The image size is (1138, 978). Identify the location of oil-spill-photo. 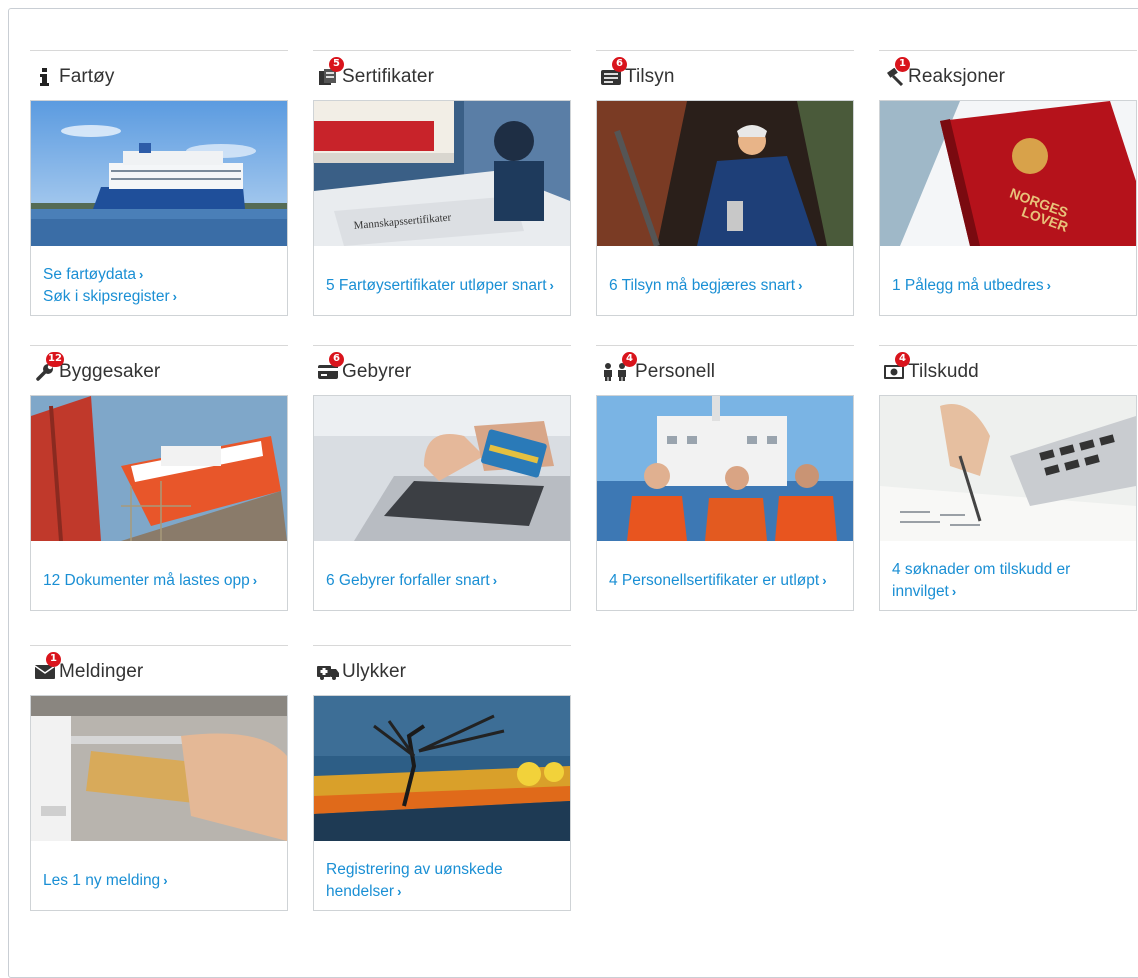
(442, 768).